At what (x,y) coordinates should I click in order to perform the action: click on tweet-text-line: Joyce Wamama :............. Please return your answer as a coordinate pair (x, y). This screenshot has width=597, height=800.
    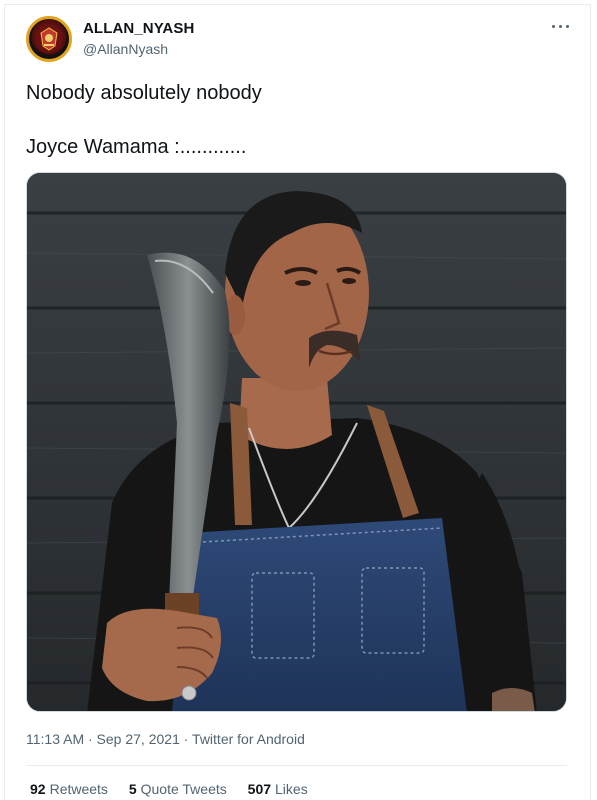
    Looking at the image, I should click on (136, 147).